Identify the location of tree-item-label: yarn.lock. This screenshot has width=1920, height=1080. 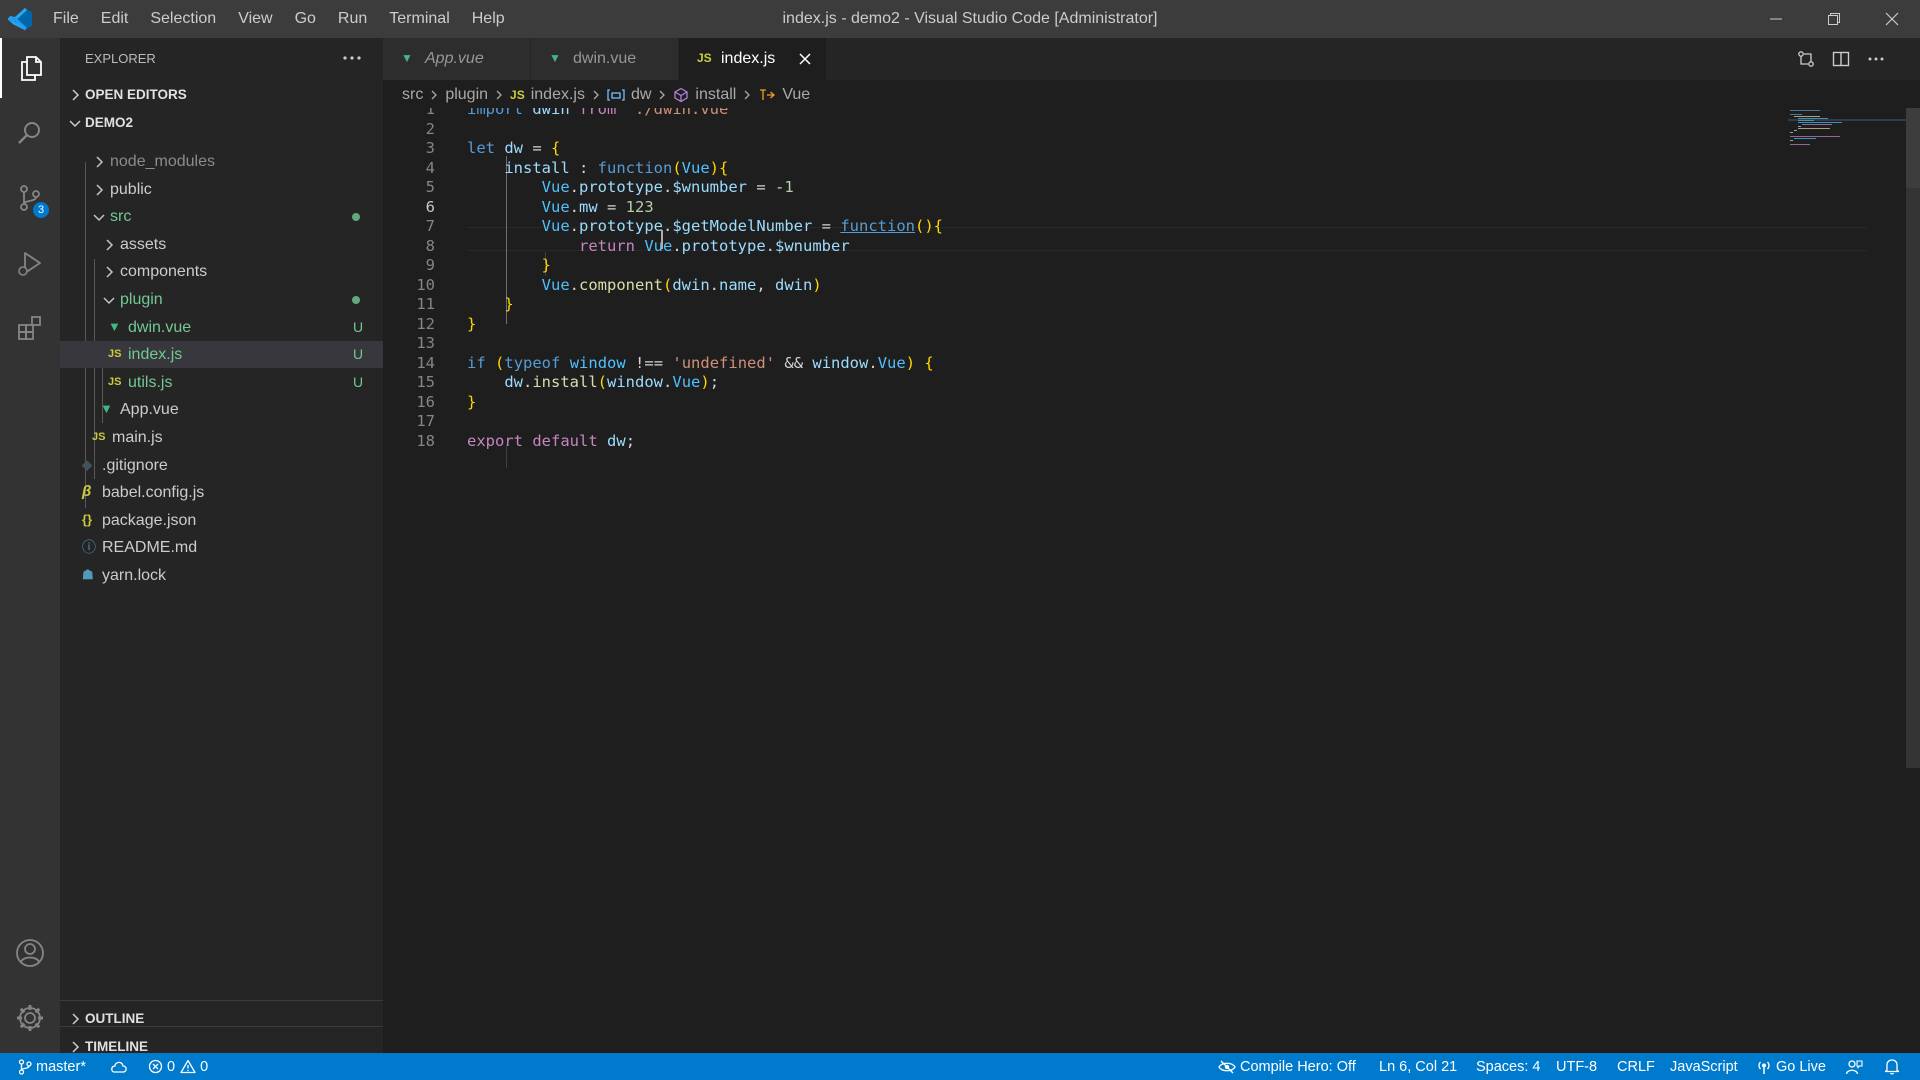
(134, 575).